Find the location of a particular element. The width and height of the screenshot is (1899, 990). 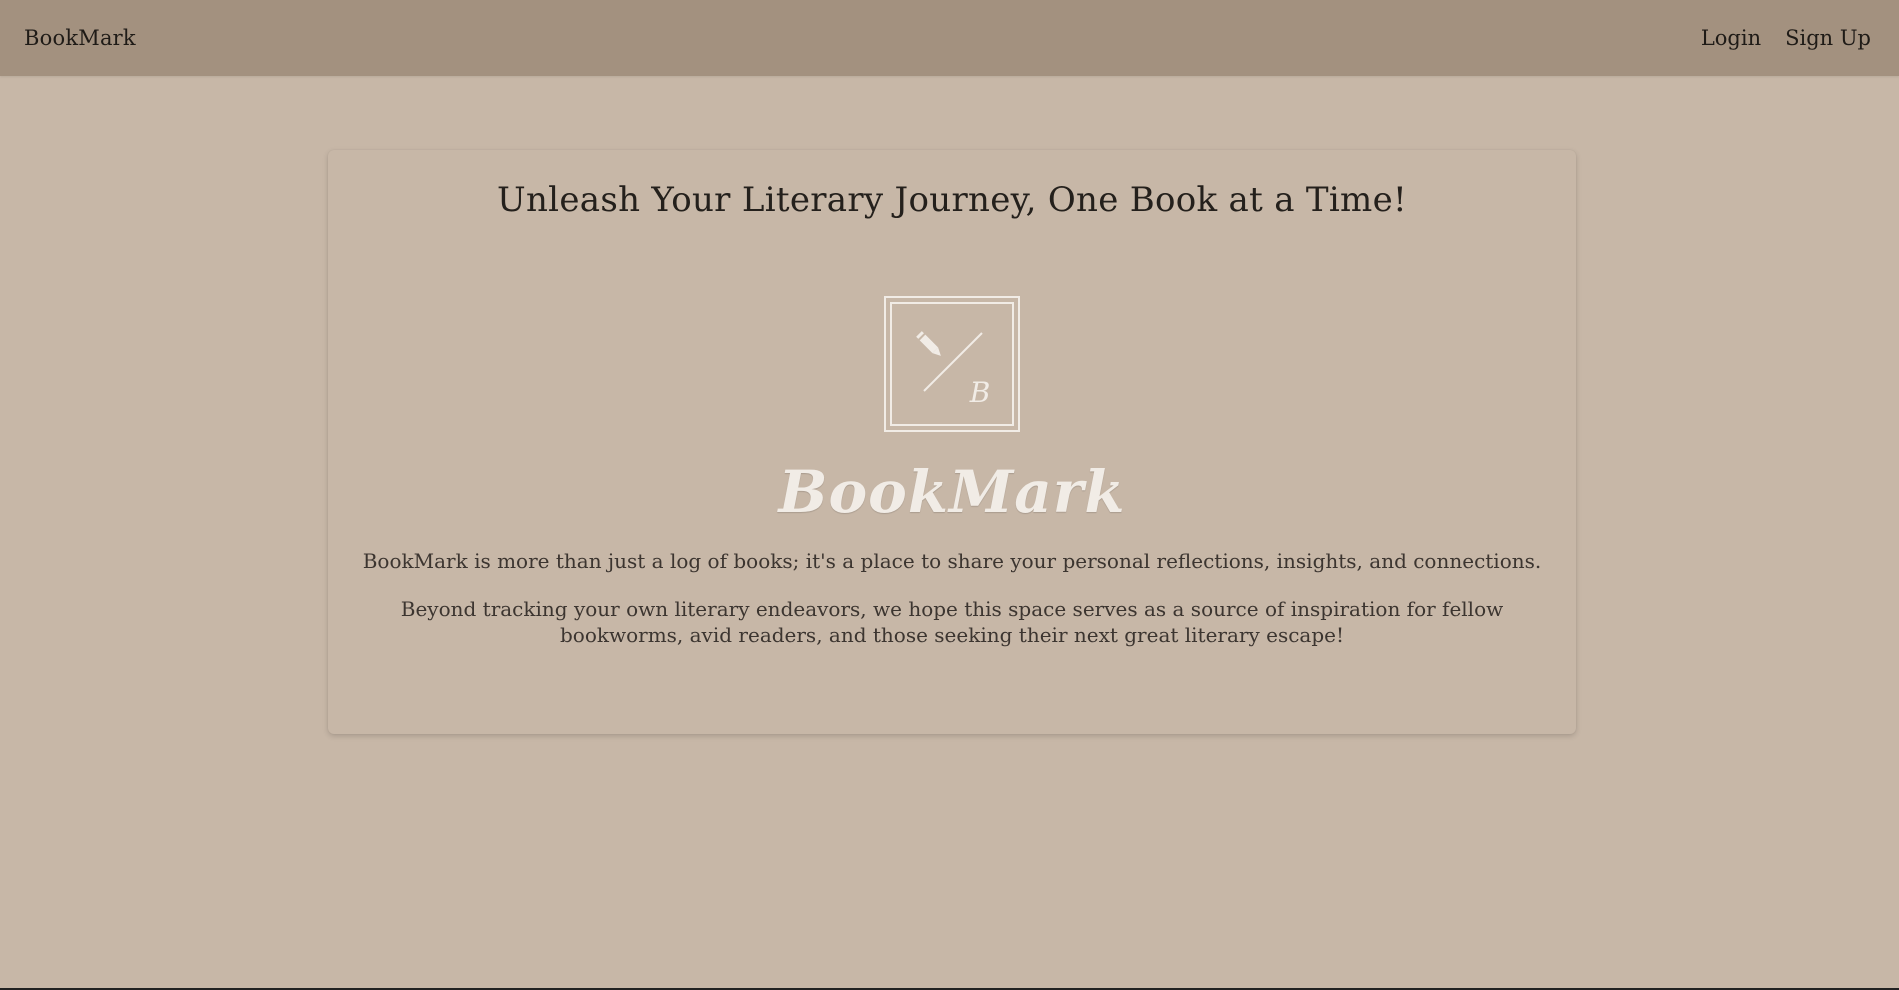

brand-link: BookMark is located at coordinates (80, 38).